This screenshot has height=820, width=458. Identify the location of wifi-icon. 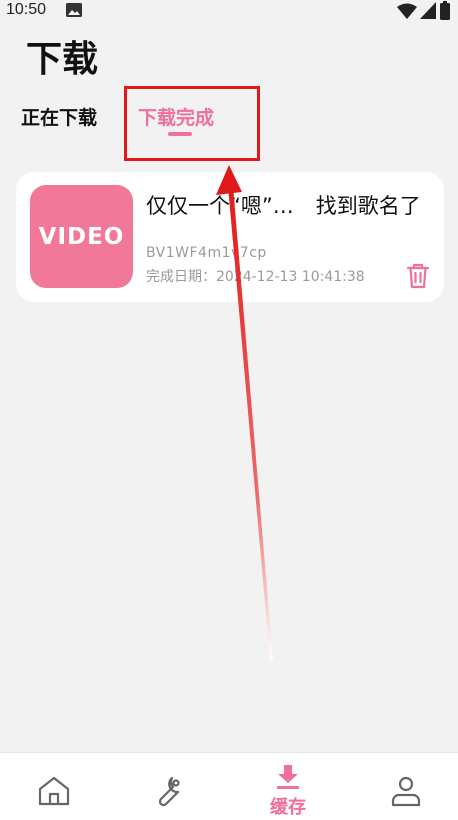
(407, 11).